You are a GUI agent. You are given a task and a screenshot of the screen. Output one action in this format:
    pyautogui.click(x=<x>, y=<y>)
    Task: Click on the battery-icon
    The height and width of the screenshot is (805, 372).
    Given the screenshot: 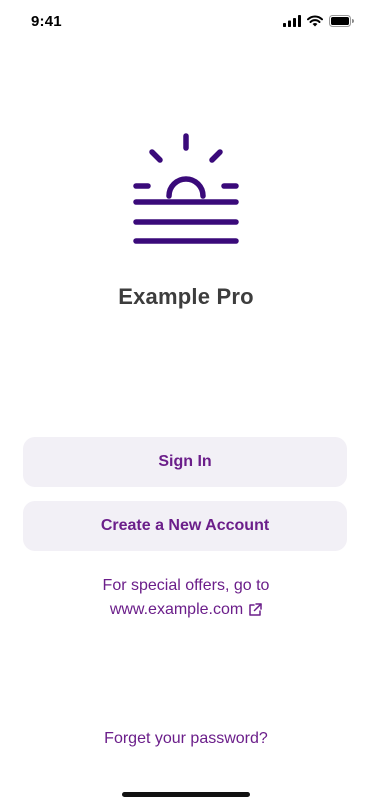 What is the action you would take?
    pyautogui.click(x=341, y=21)
    